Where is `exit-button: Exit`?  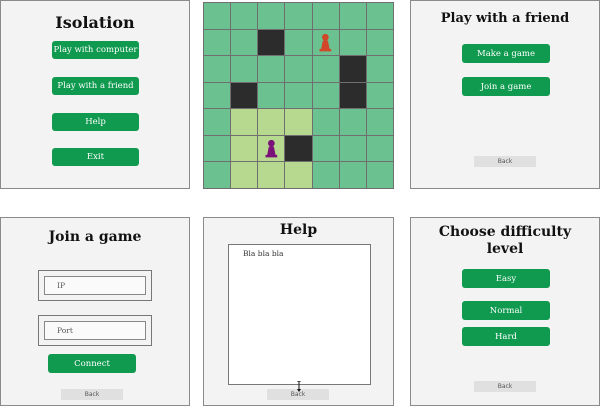
exit-button: Exit is located at coordinates (95, 157).